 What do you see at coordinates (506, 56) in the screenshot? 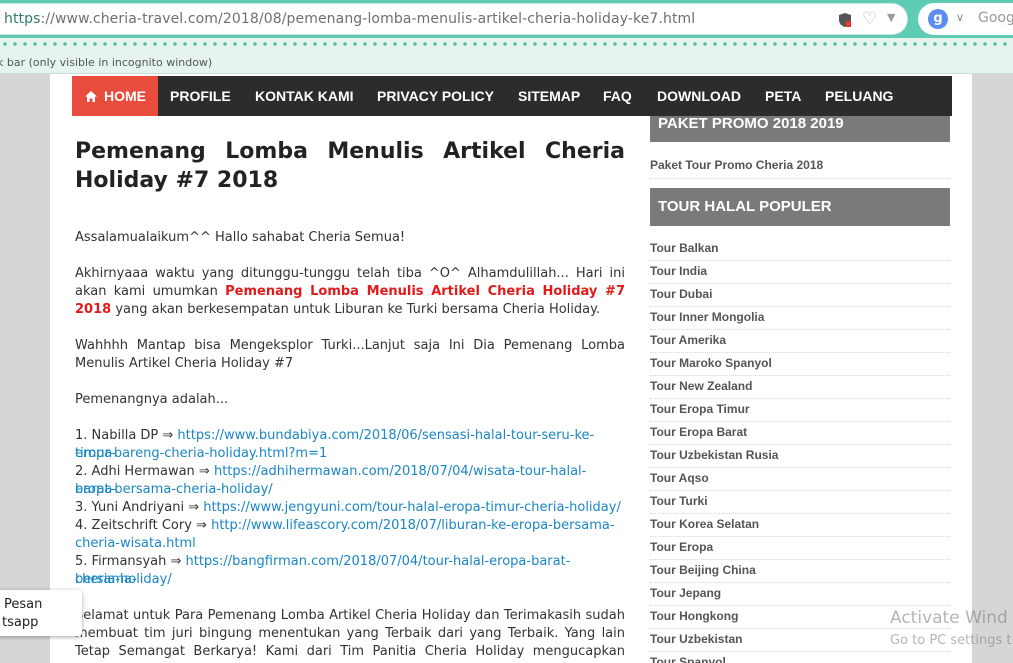
I see `info-bar: k bar (only visible in incognito window)` at bounding box center [506, 56].